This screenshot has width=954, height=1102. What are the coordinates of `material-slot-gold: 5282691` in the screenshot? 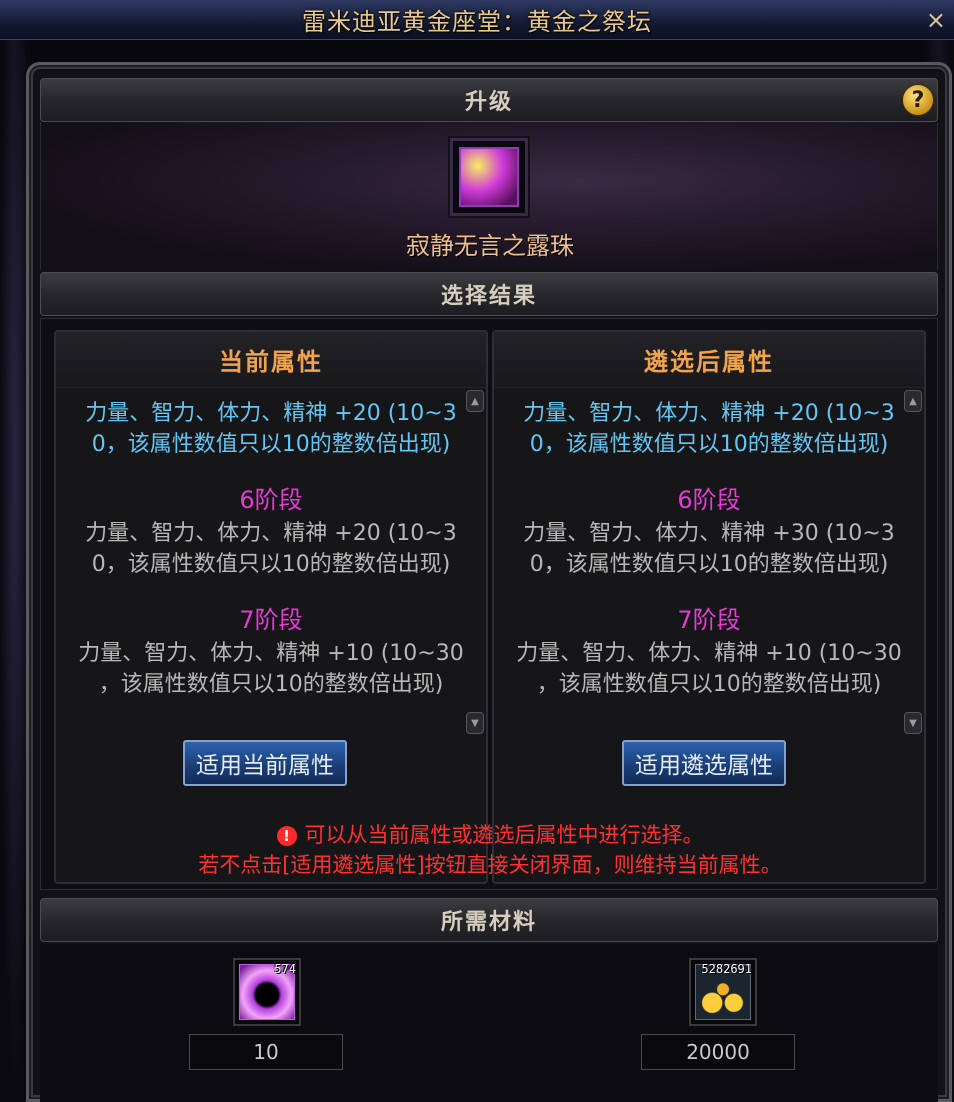 It's located at (723, 992).